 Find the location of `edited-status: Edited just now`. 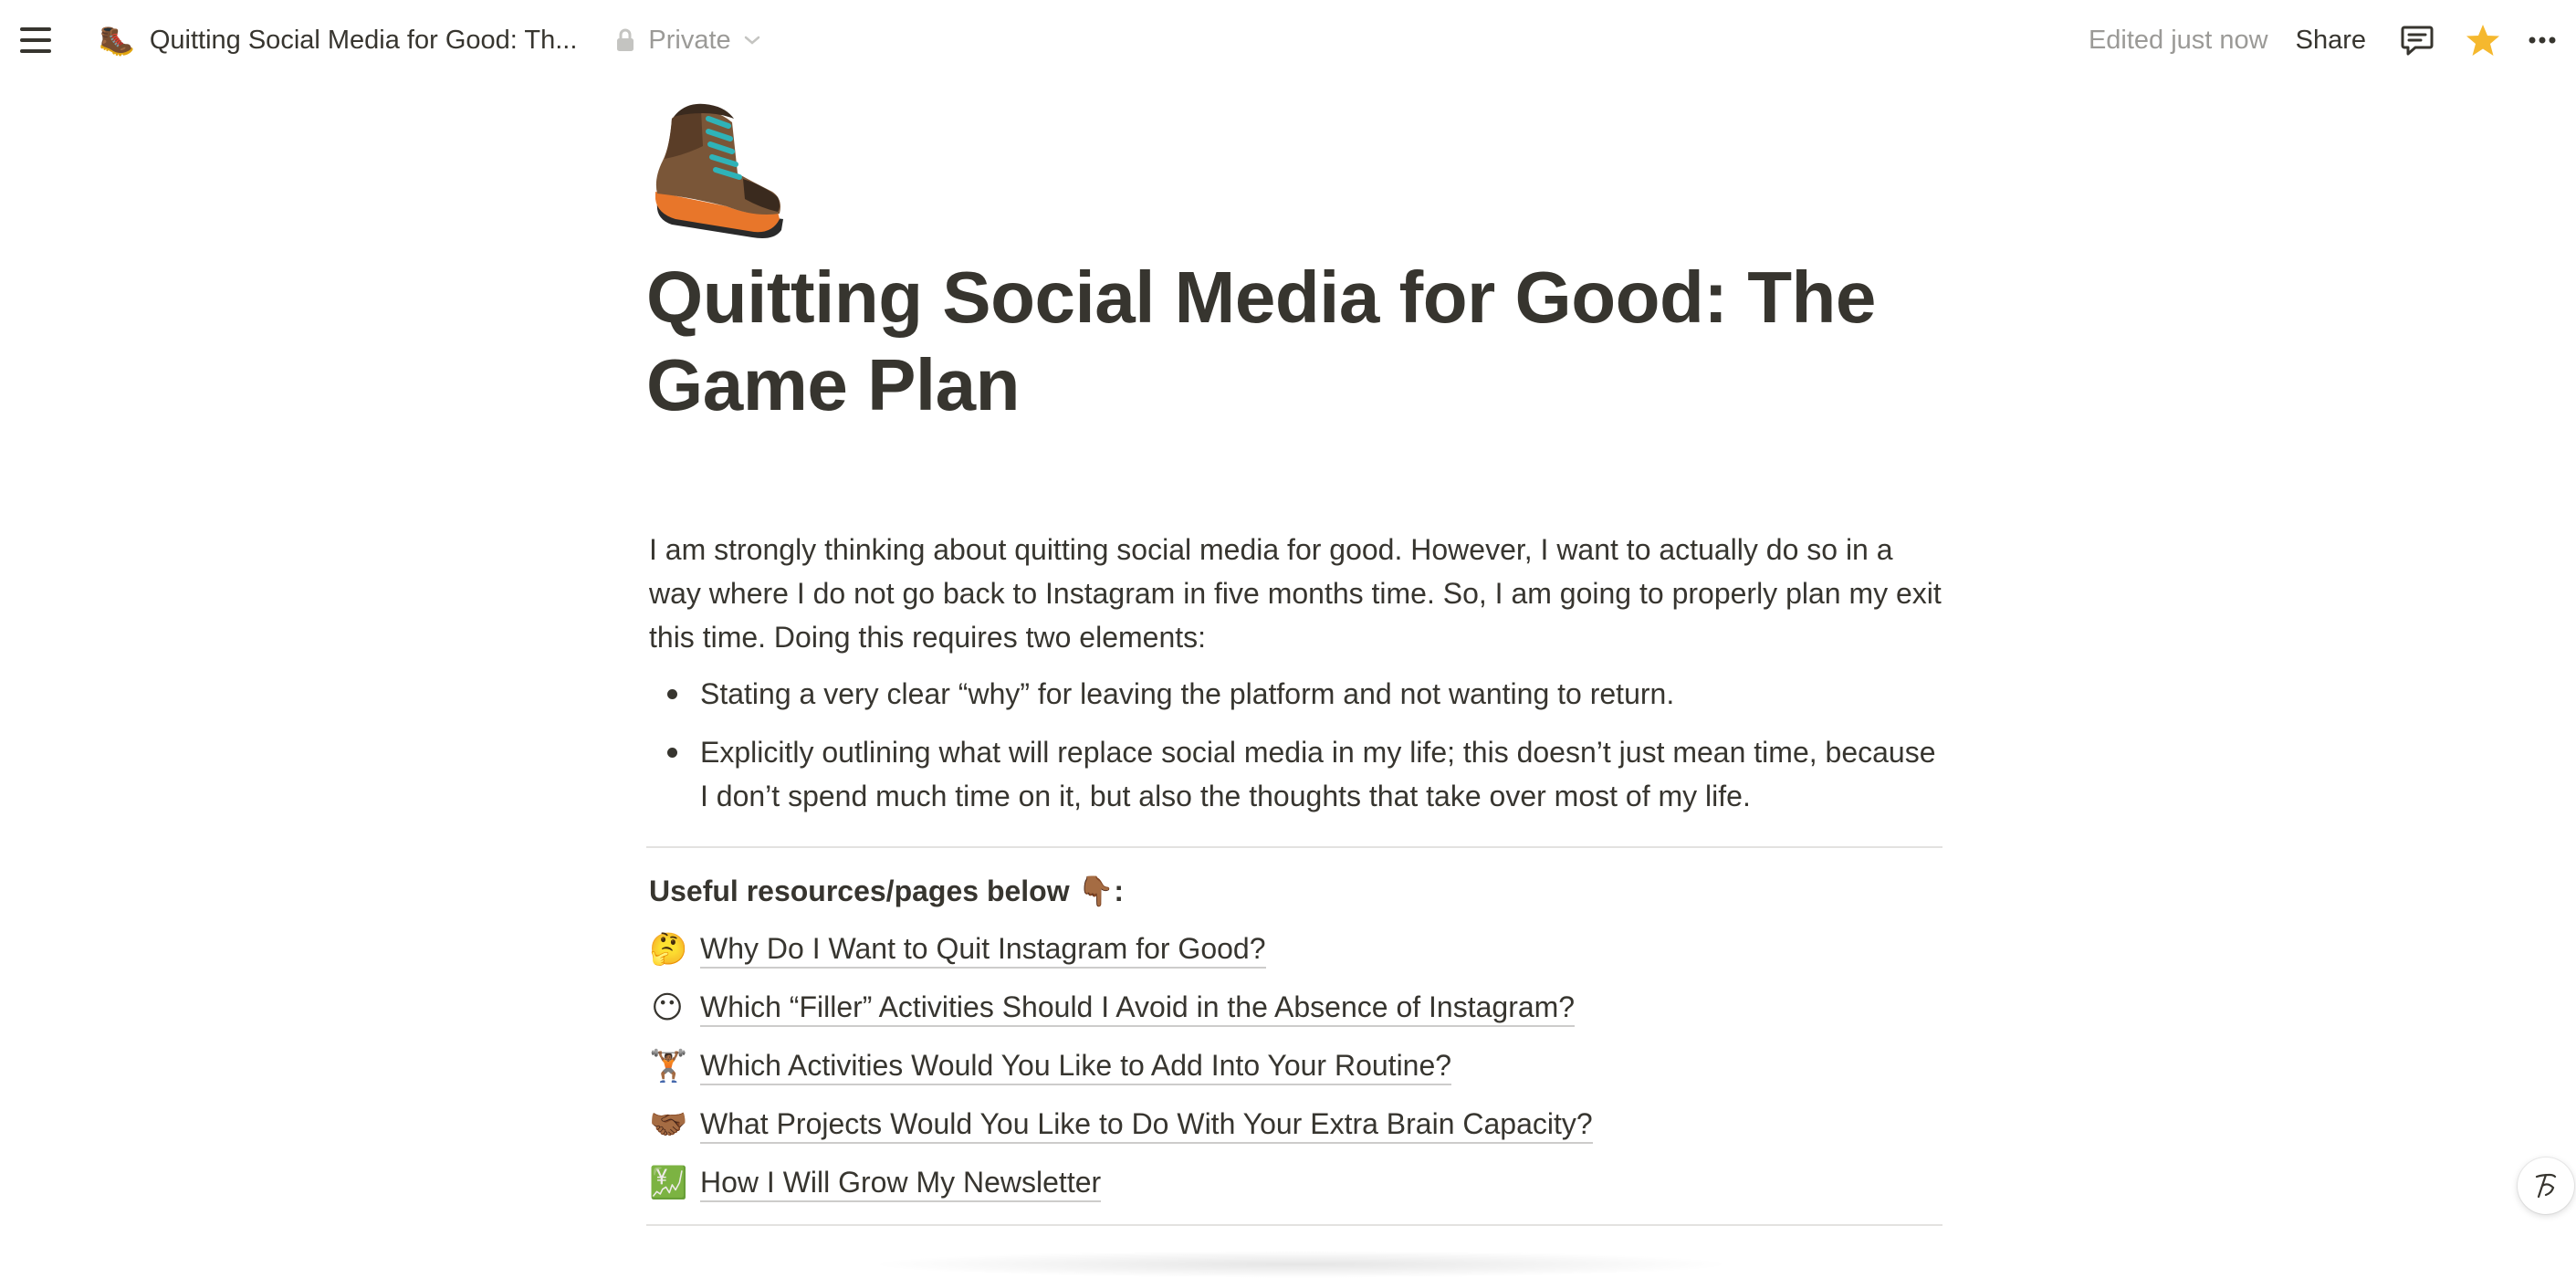

edited-status: Edited just now is located at coordinates (2178, 40).